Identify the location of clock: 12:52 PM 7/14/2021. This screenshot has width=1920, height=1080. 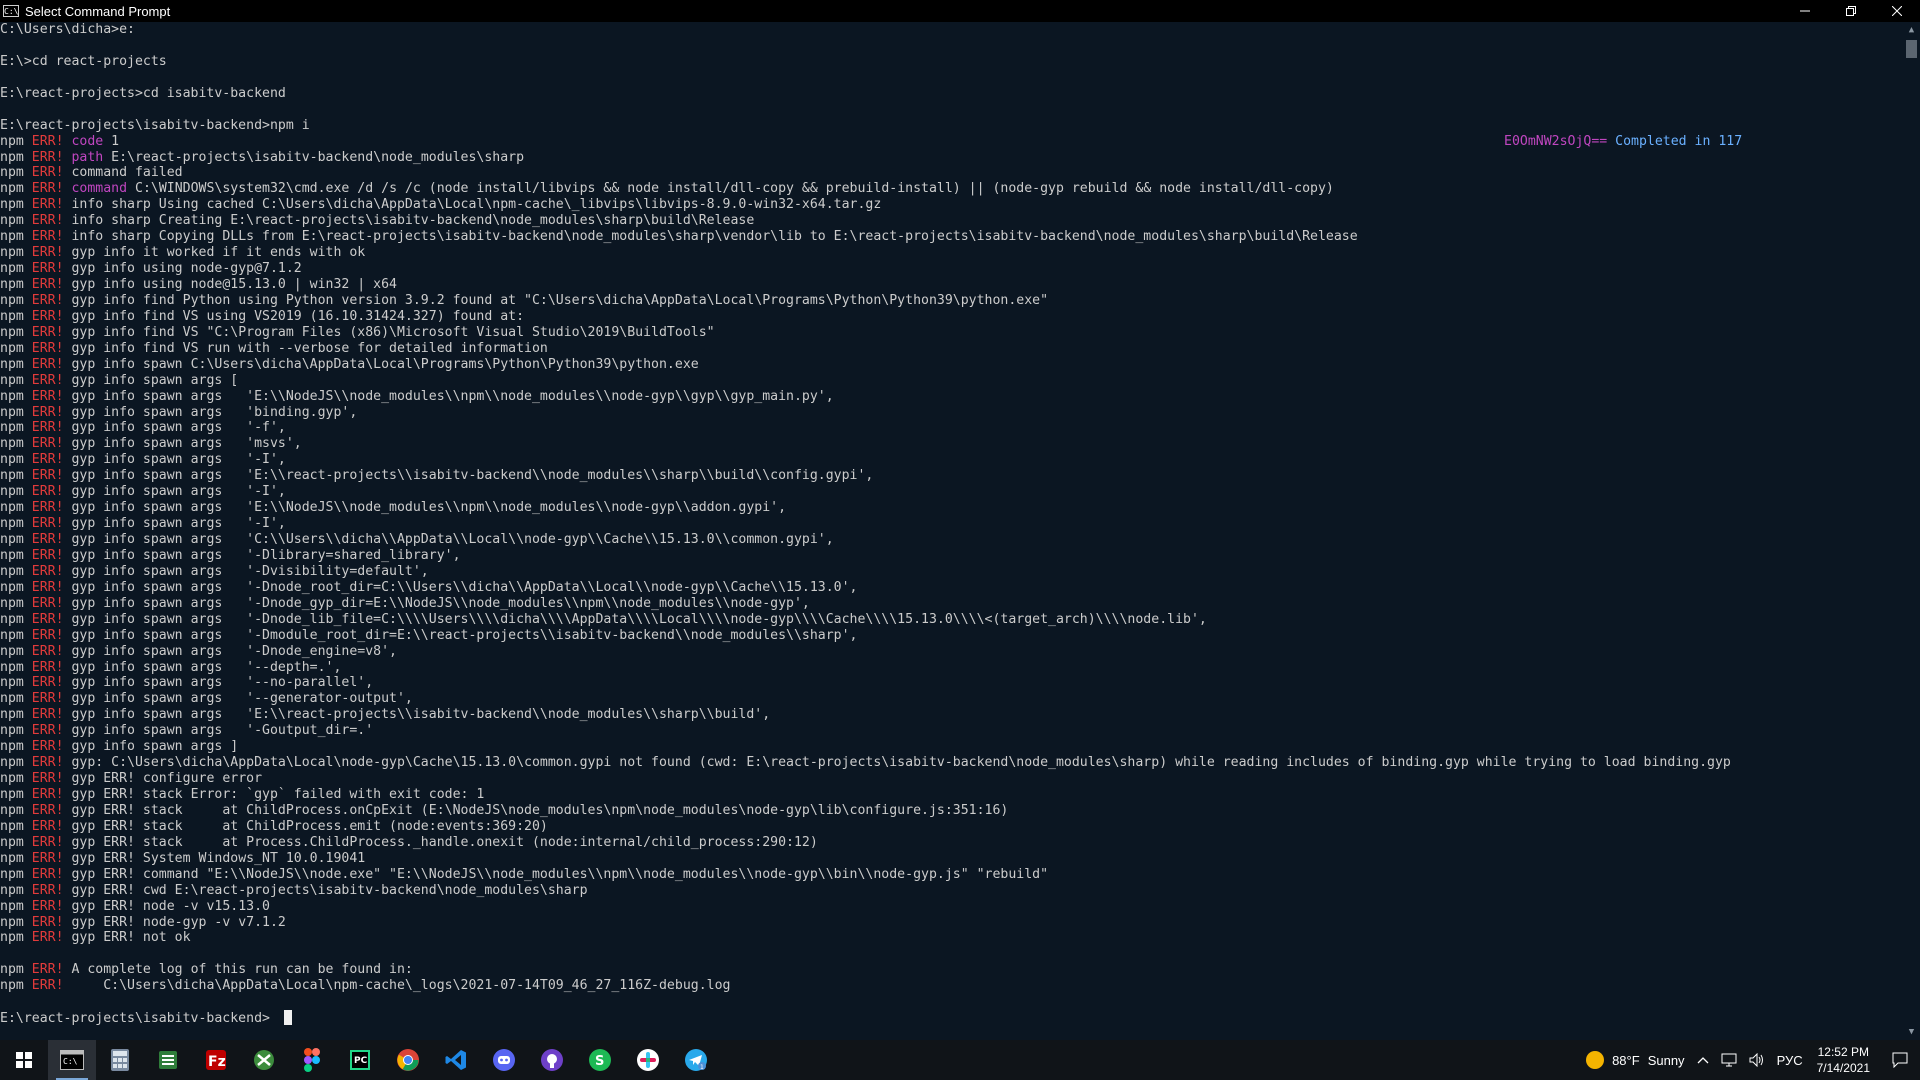
(1843, 1060).